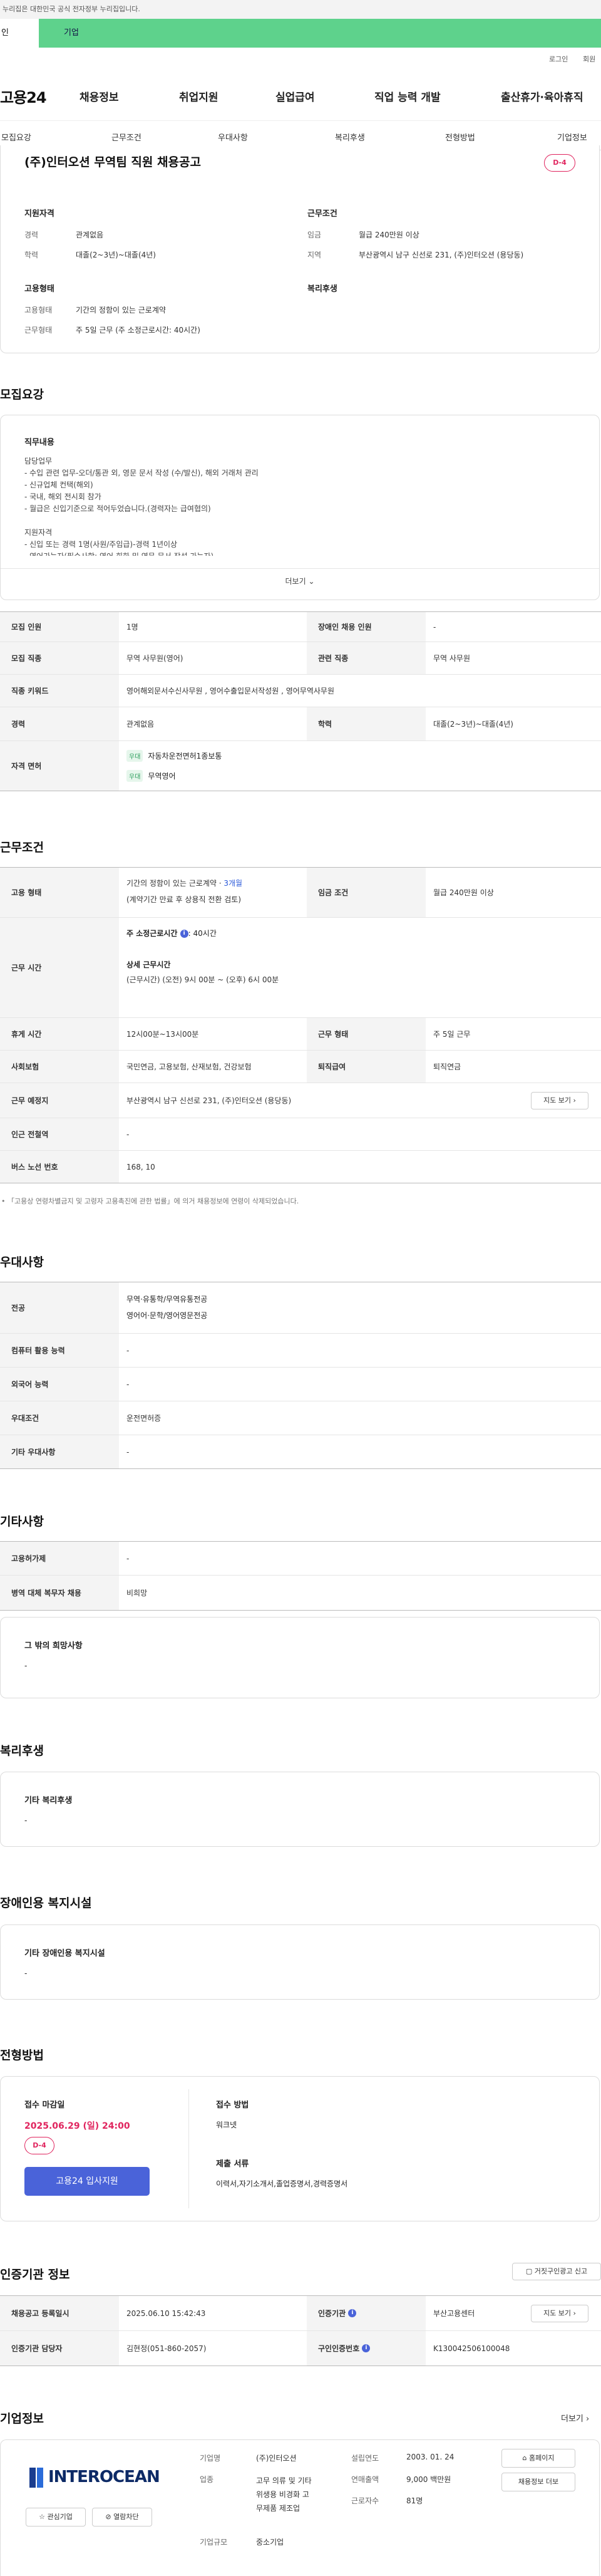 The width and height of the screenshot is (601, 2576). I want to click on tab-corp: 기업, so click(71, 33).